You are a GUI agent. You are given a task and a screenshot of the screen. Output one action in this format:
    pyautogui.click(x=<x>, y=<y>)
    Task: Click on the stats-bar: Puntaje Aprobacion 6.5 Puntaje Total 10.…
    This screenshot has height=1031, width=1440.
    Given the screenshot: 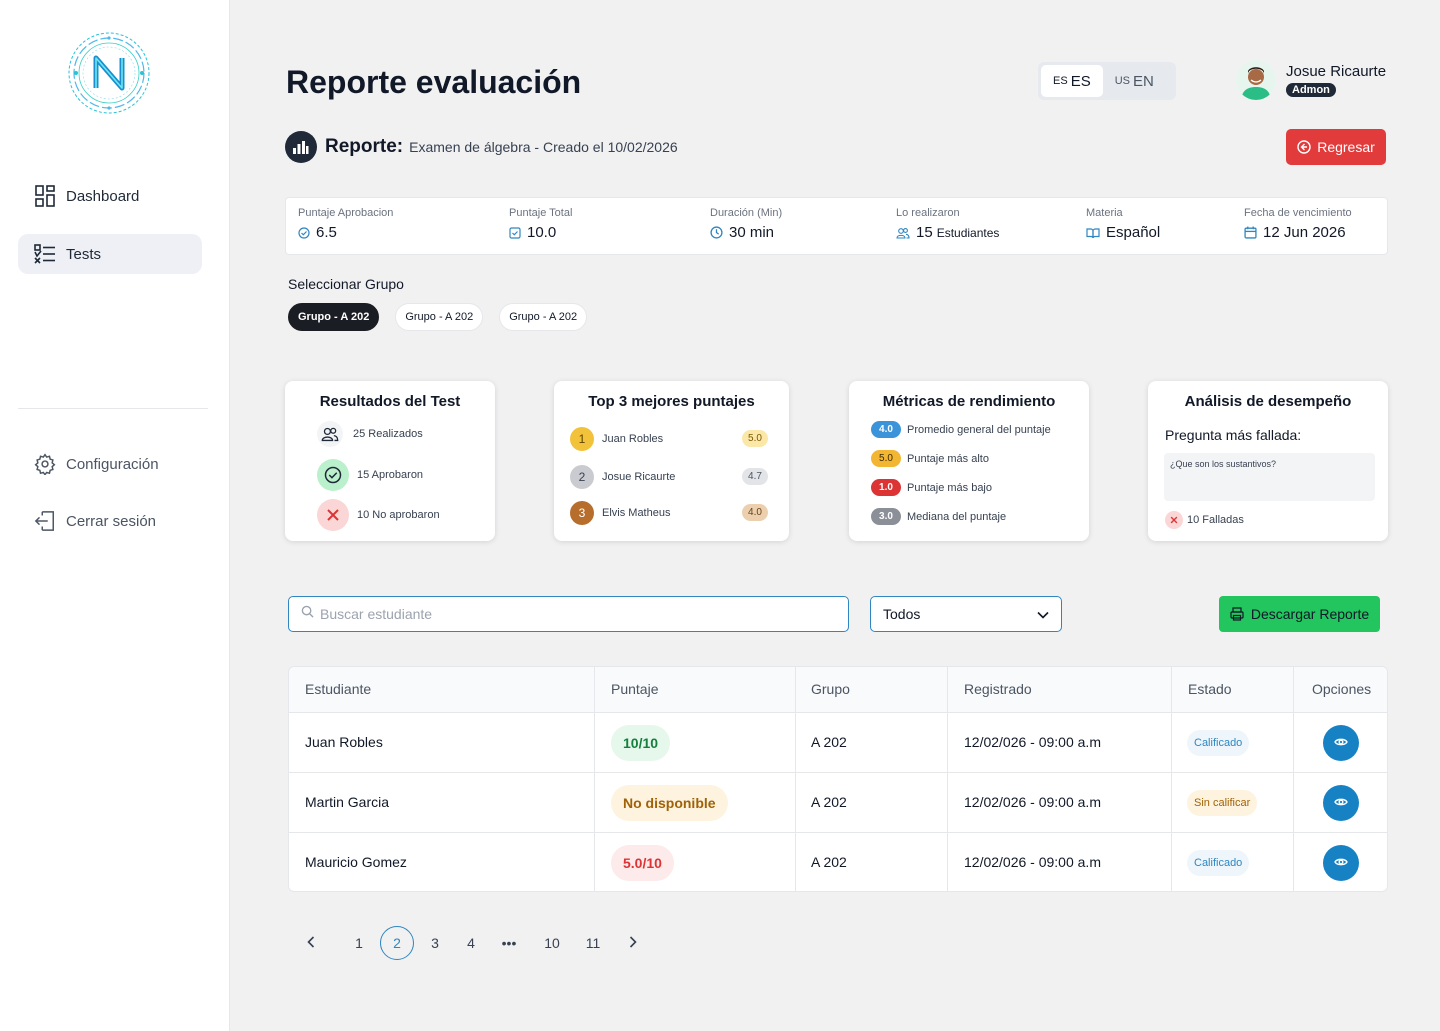 What is the action you would take?
    pyautogui.click(x=836, y=226)
    